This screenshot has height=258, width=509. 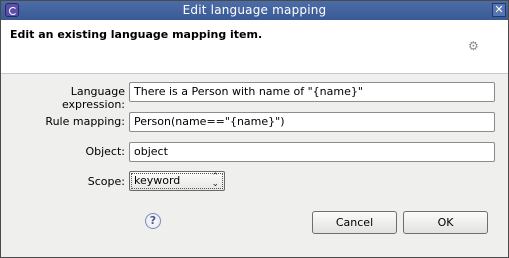 I want to click on rule-mapping-label: Rule mapping:, so click(x=85, y=121).